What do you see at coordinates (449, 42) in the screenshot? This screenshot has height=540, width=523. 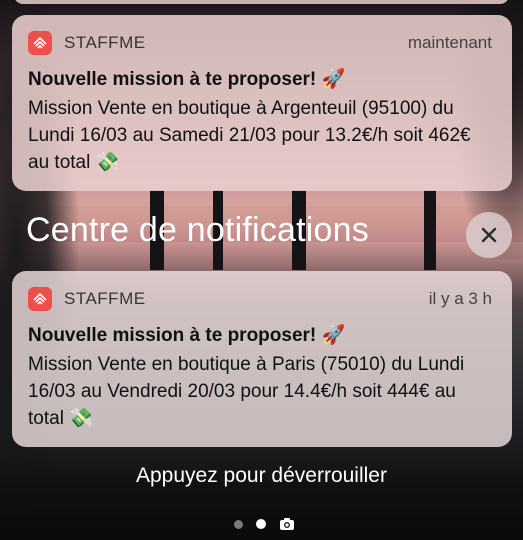 I see `notification-time: maintenant` at bounding box center [449, 42].